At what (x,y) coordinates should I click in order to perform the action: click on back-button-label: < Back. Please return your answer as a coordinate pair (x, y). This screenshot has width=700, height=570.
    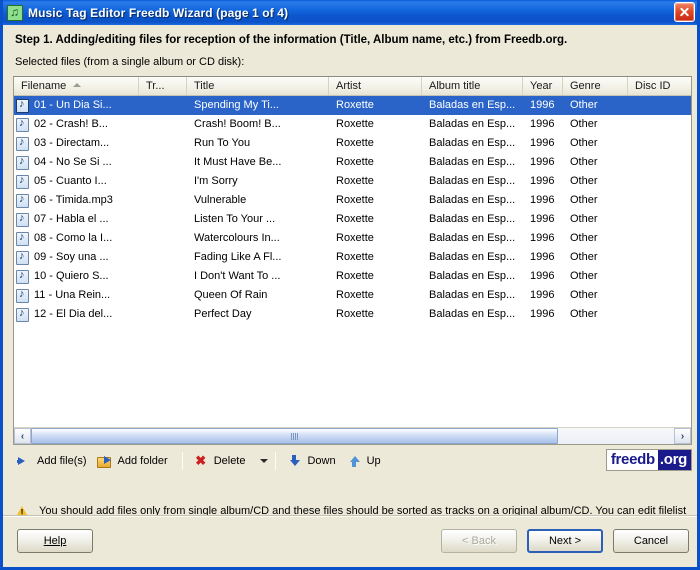
    Looking at the image, I should click on (479, 541).